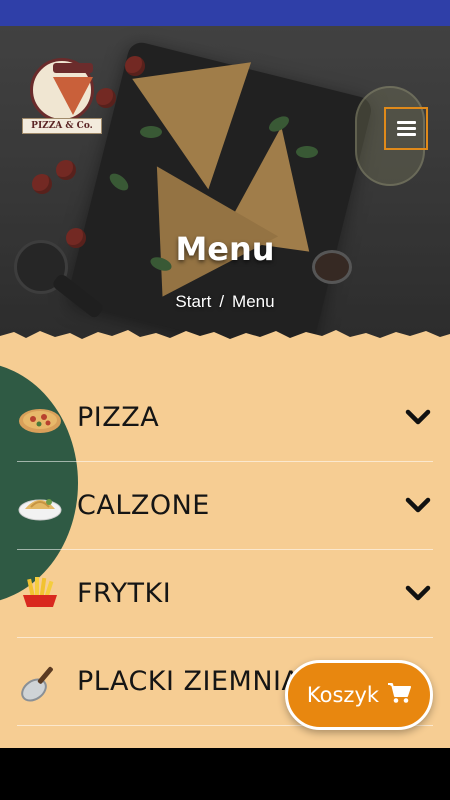  Describe the element at coordinates (225, 418) in the screenshot. I see `category-pizza: PIZZA` at that location.